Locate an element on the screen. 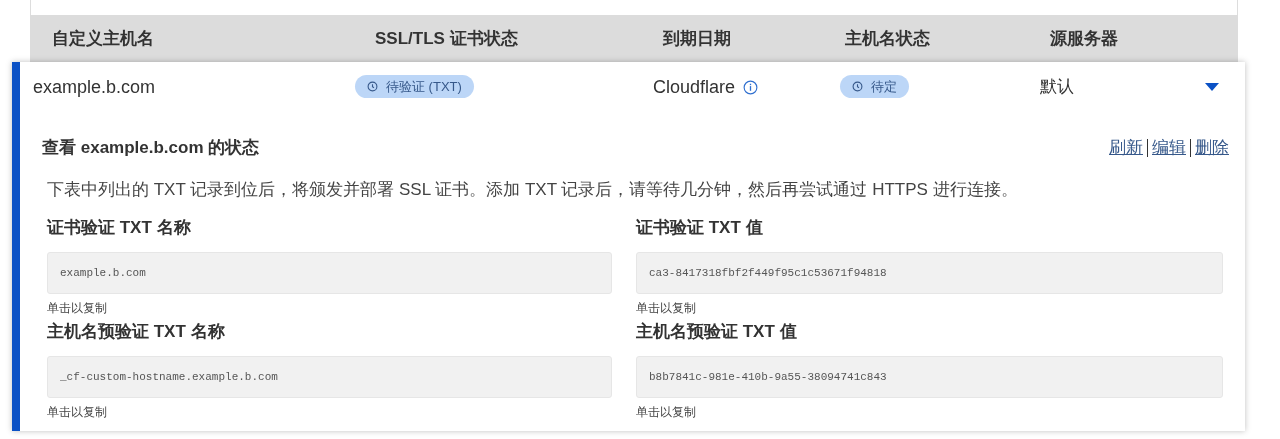 The height and width of the screenshot is (439, 1280). column-header: SSL/TLS 证书状态 is located at coordinates (447, 38).